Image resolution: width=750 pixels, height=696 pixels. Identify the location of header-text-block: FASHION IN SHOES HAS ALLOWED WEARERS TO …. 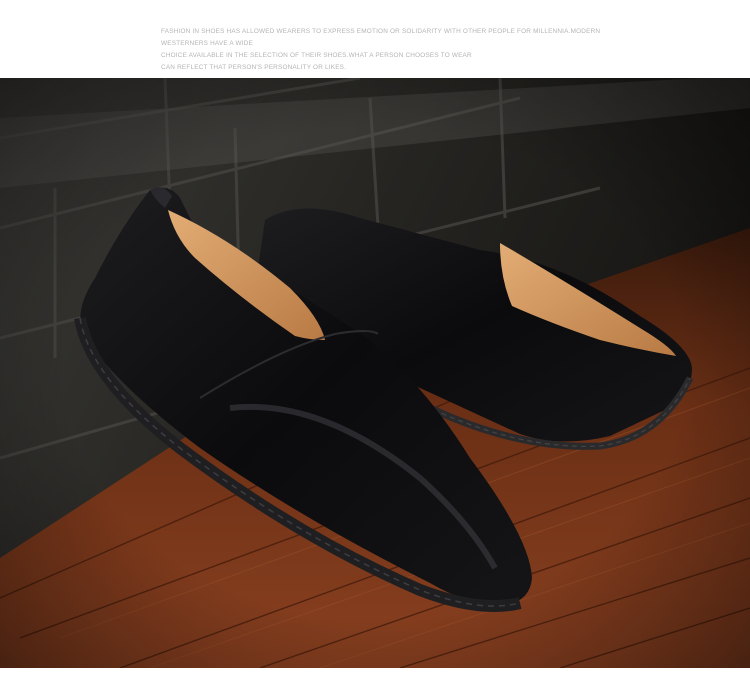
(375, 39).